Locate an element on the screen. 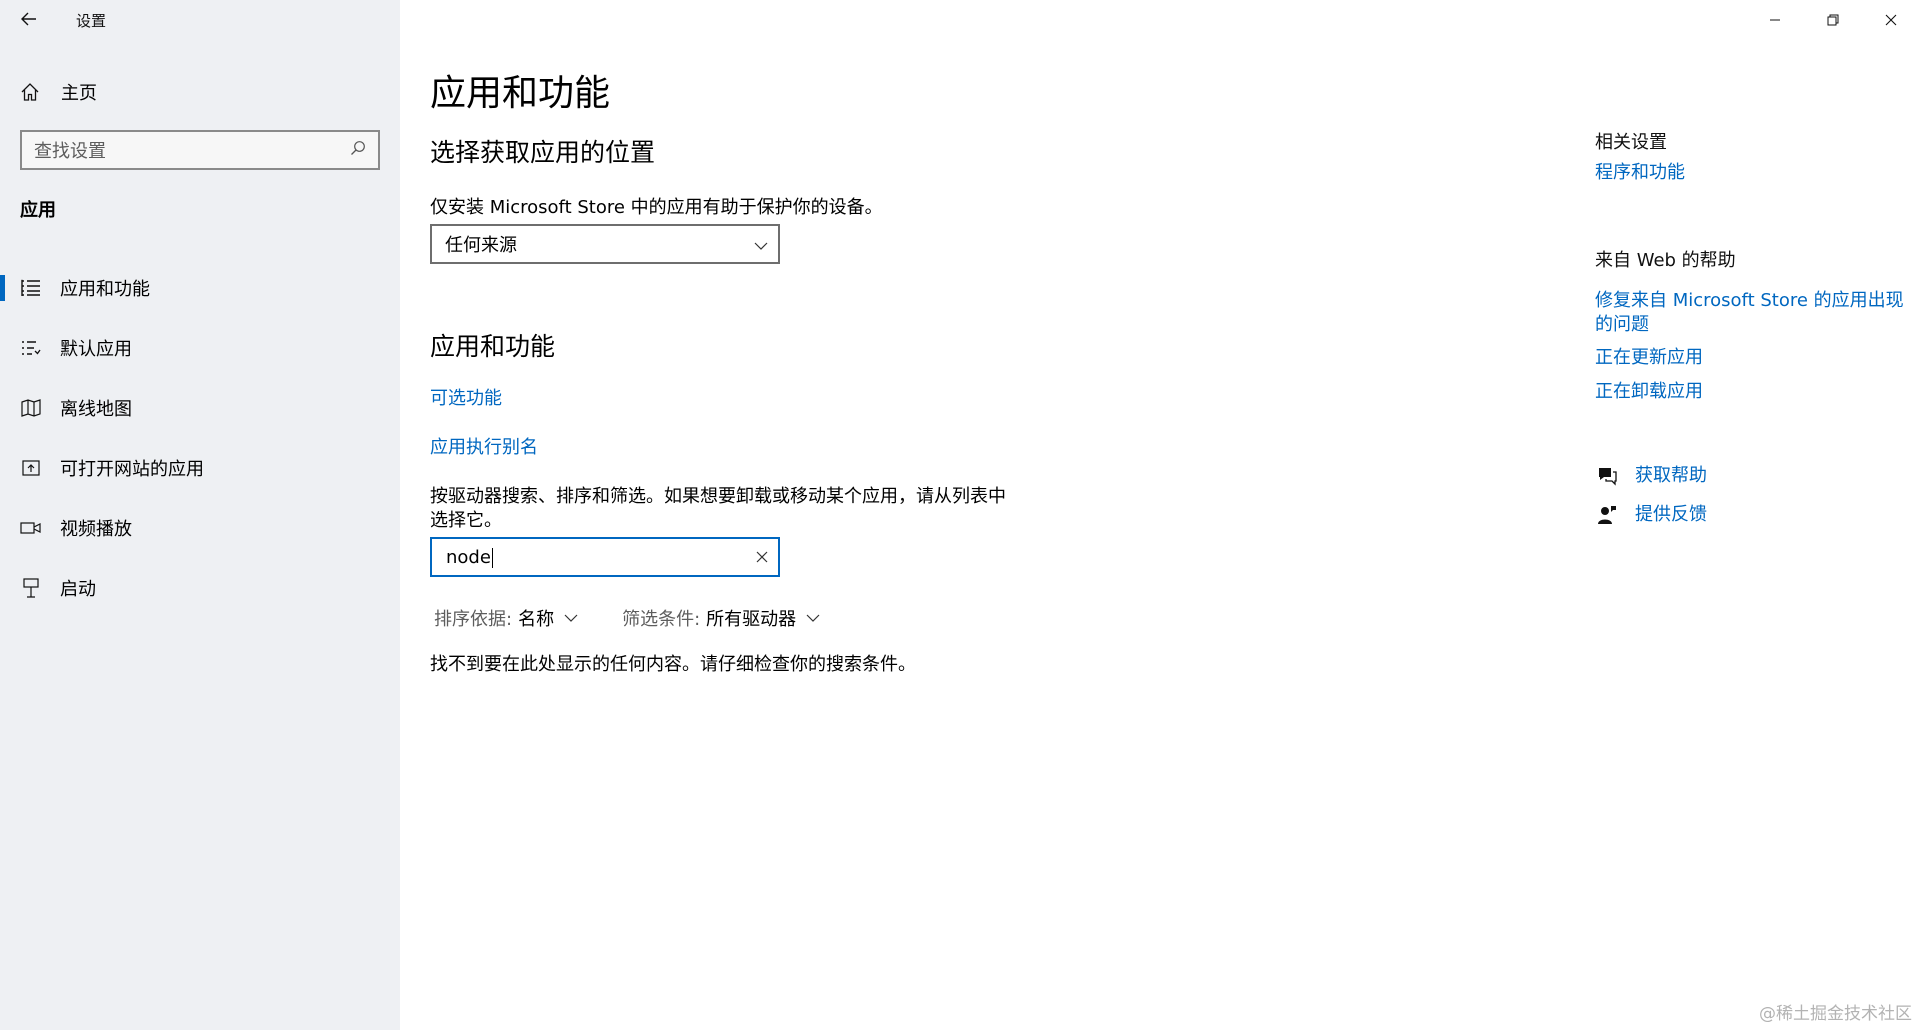 This screenshot has height=1030, width=1920. feedback-row: 提供反馈 is located at coordinates (1651, 515).